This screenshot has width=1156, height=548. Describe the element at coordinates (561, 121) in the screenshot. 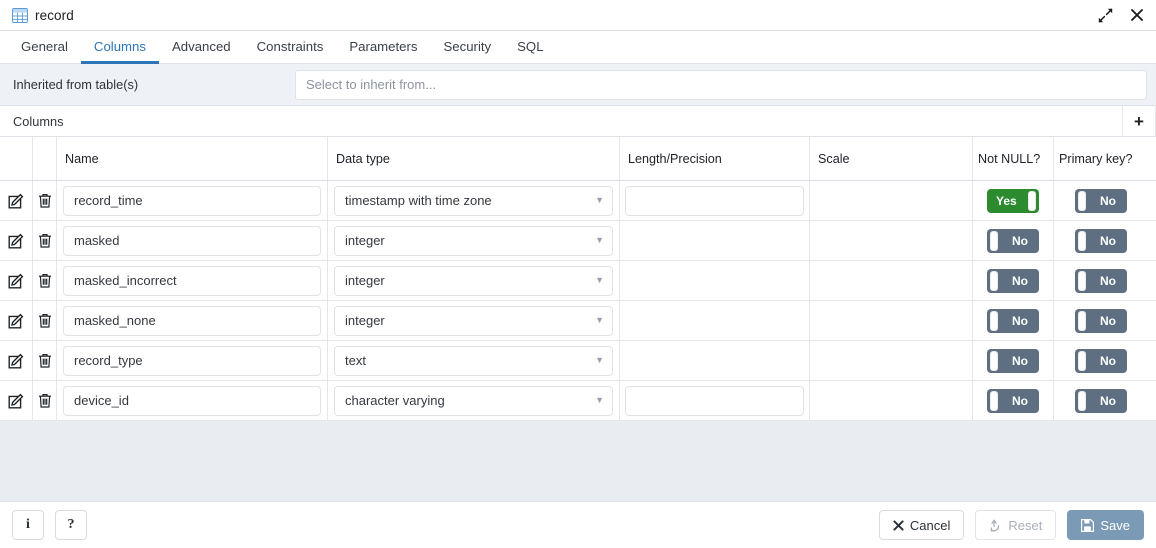

I see `columns-panel-title: Columns` at that location.